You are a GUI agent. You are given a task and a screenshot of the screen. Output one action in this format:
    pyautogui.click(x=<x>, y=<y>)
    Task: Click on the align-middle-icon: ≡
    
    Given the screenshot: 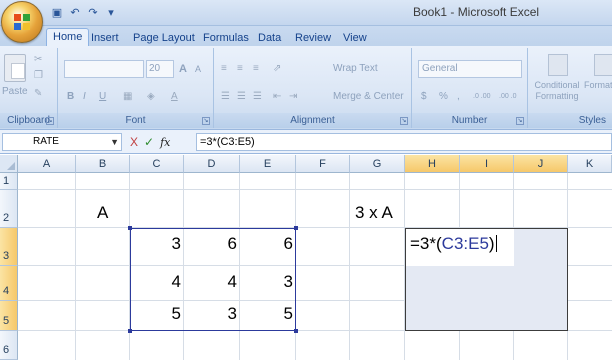 What is the action you would take?
    pyautogui.click(x=243, y=69)
    